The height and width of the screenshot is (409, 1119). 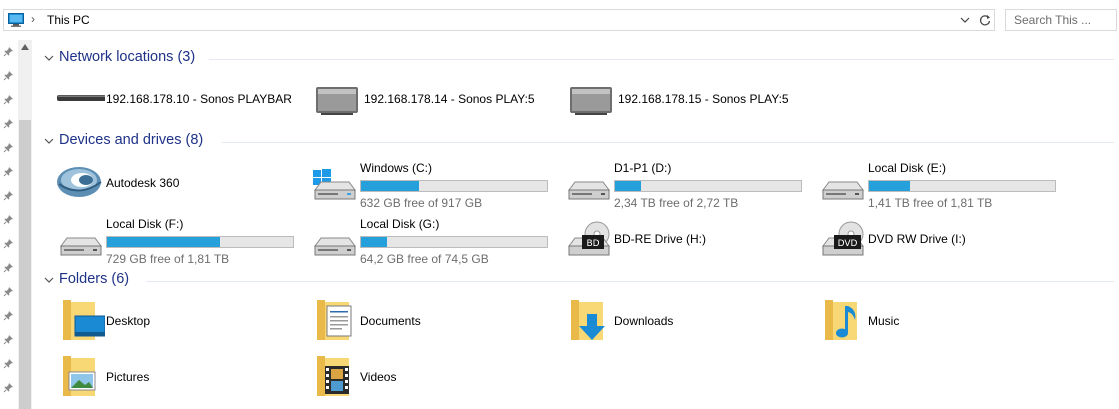 I want to click on drive-free-space: 632 GB free of 917 GB, so click(x=421, y=203).